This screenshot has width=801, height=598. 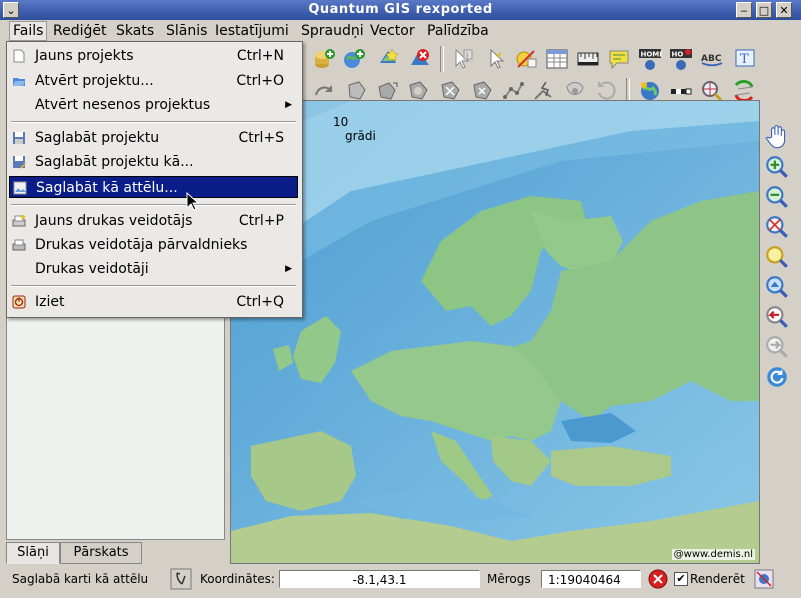 What do you see at coordinates (557, 59) in the screenshot?
I see `attribute-table-icon` at bounding box center [557, 59].